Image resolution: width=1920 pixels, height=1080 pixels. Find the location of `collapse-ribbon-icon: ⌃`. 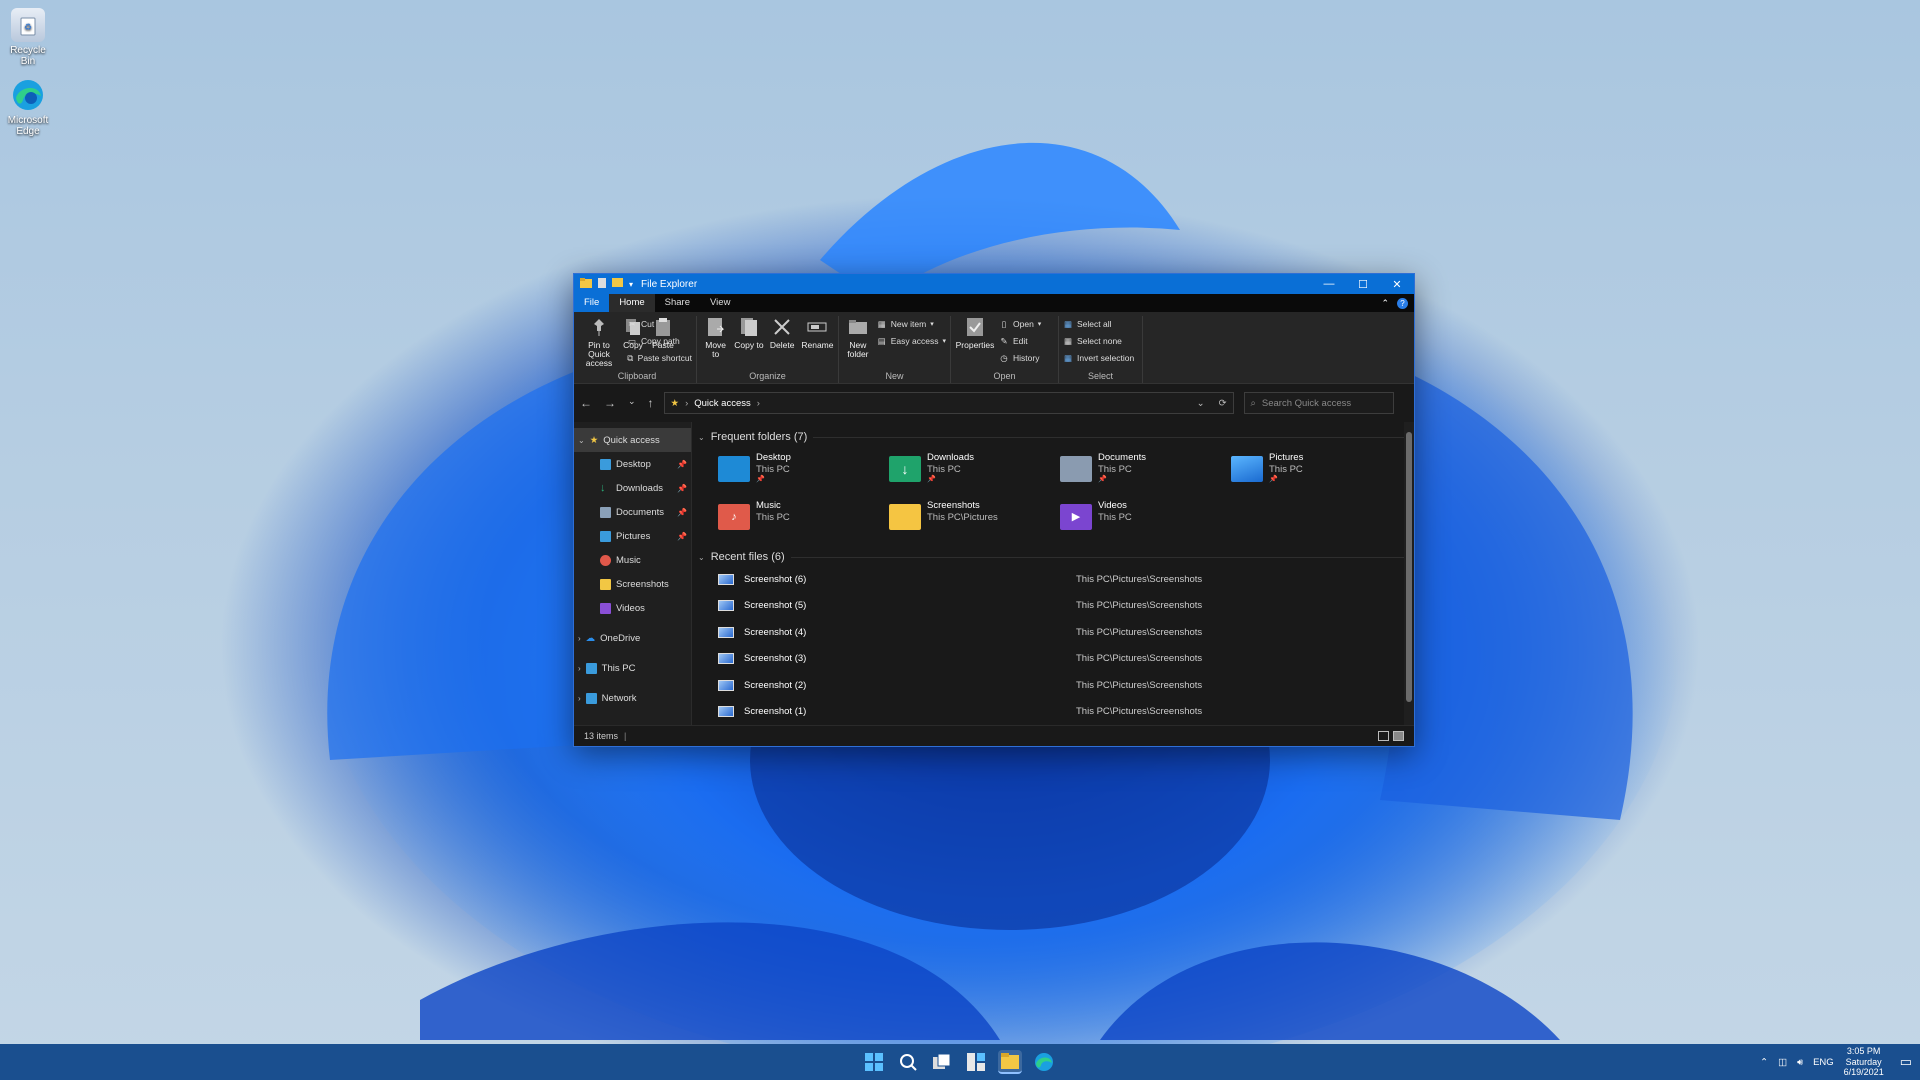

collapse-ribbon-icon: ⌃ is located at coordinates (1385, 303).